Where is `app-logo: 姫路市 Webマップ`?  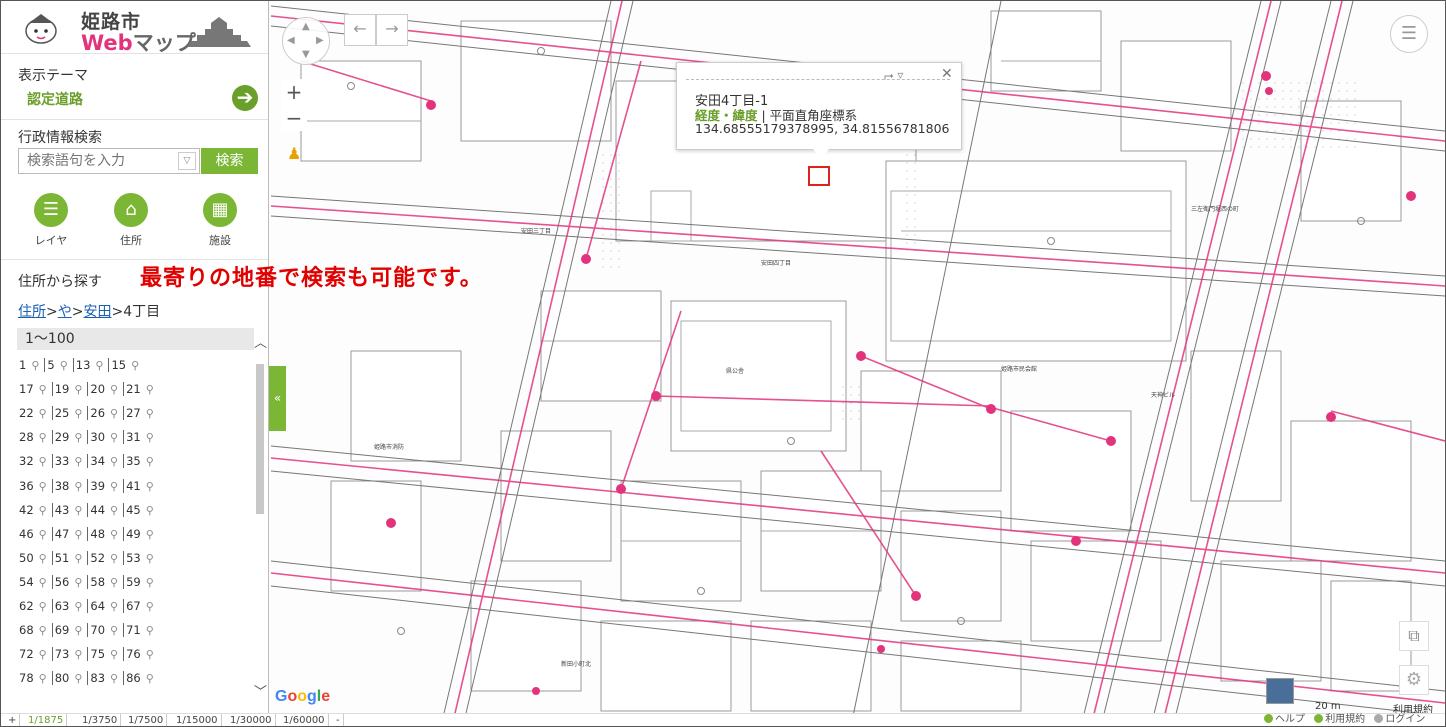
app-logo: 姫路市 Webマップ is located at coordinates (134, 28).